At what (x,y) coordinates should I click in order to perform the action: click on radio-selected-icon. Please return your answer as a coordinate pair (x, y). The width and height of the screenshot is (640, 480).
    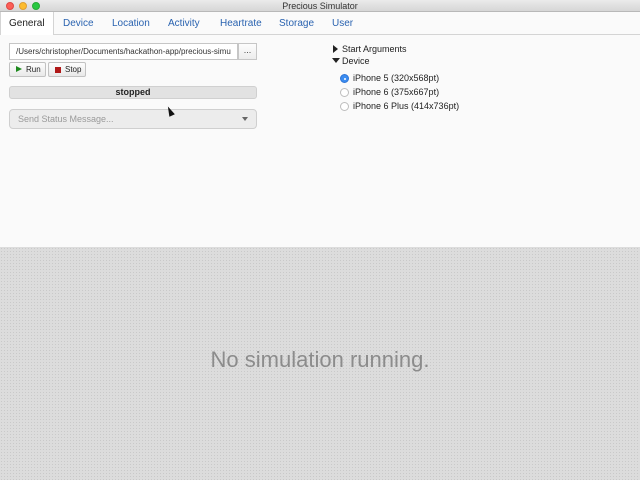
    Looking at the image, I should click on (344, 78).